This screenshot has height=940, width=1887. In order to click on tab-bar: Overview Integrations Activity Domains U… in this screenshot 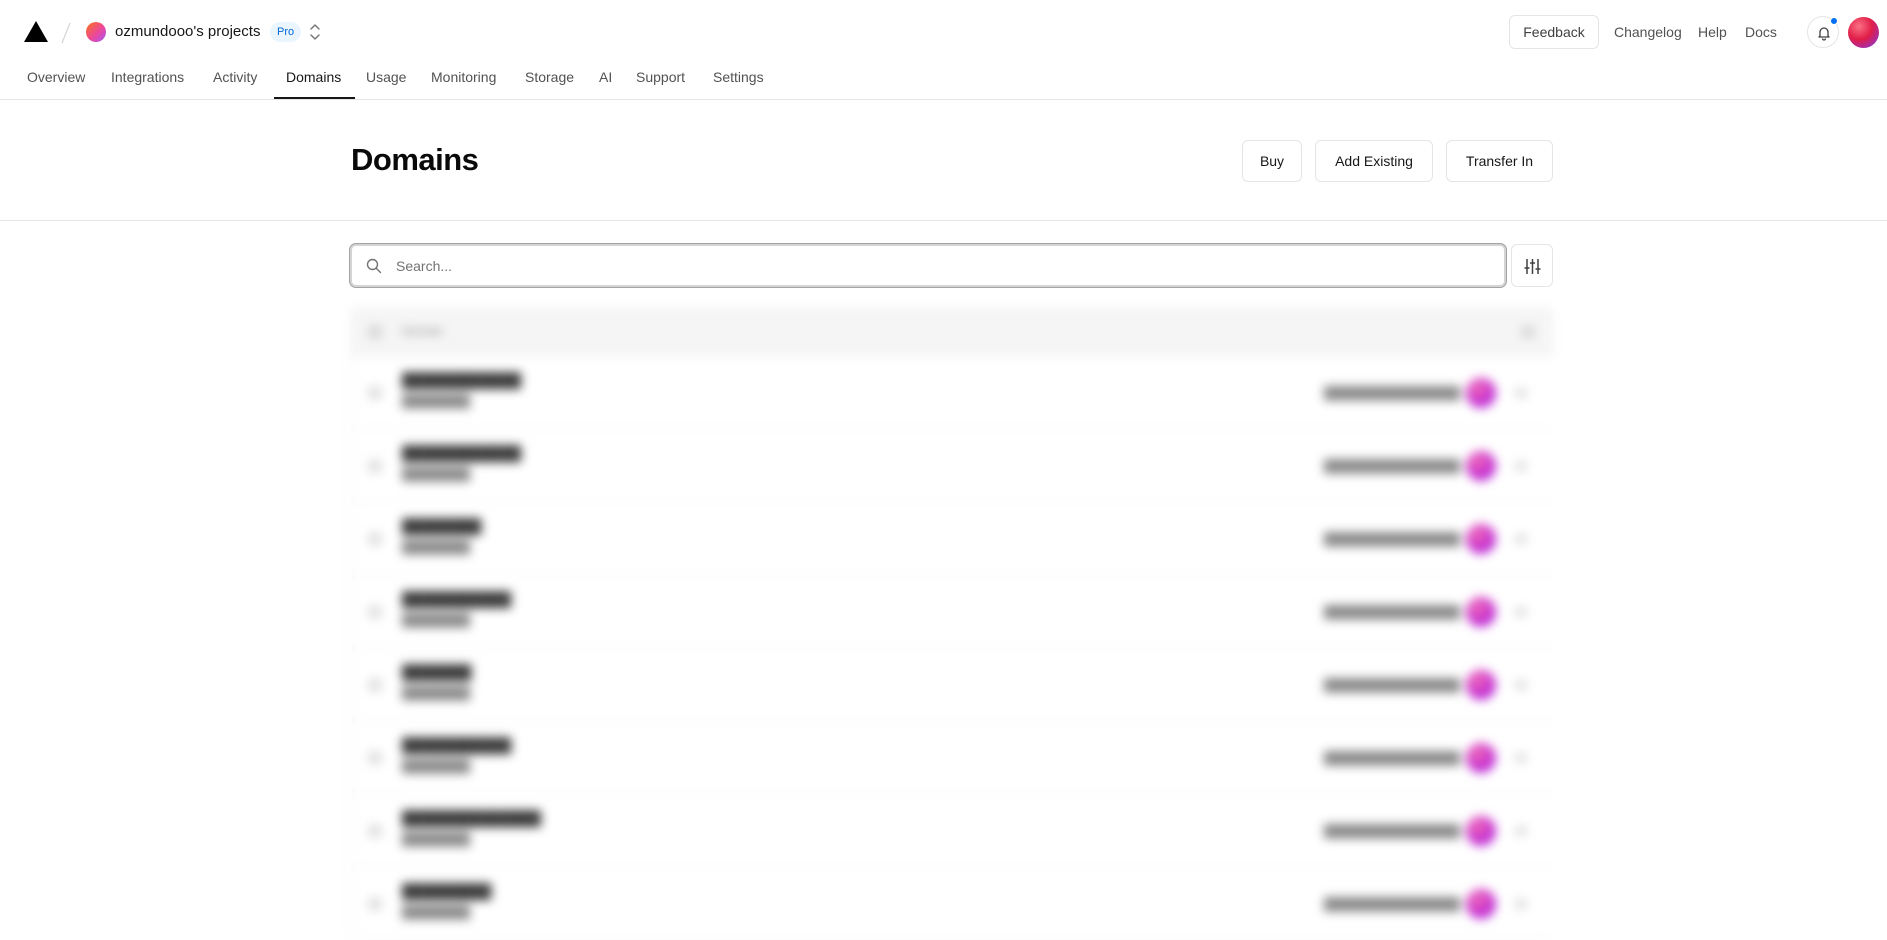, I will do `click(943, 82)`.